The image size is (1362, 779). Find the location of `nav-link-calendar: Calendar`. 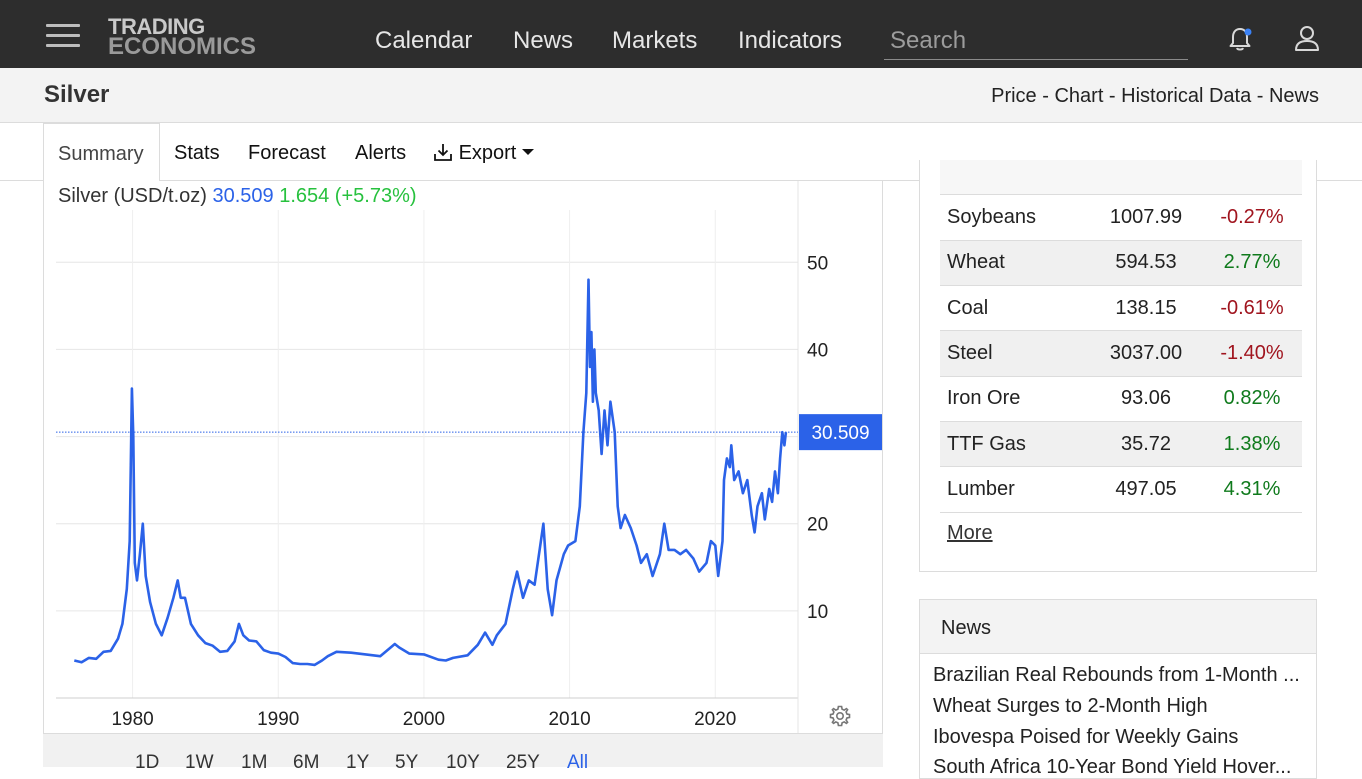

nav-link-calendar: Calendar is located at coordinates (423, 41).